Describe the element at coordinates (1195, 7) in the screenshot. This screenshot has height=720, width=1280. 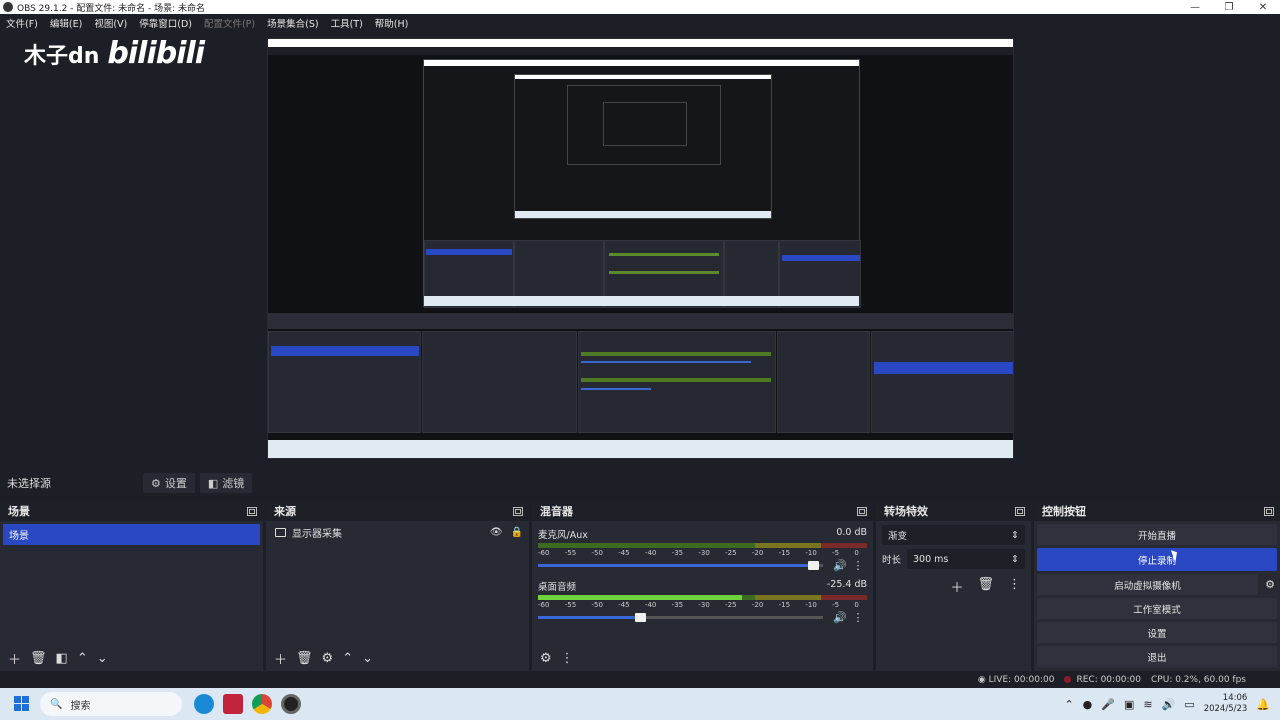
I see `minimize-button: —` at that location.